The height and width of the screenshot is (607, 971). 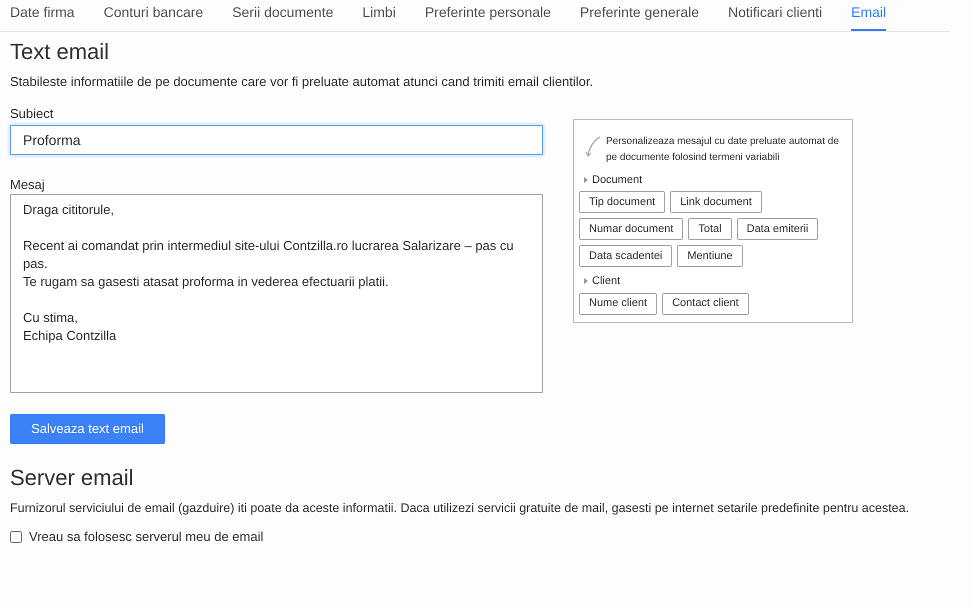 I want to click on variable-term-button: Link document, so click(x=716, y=202).